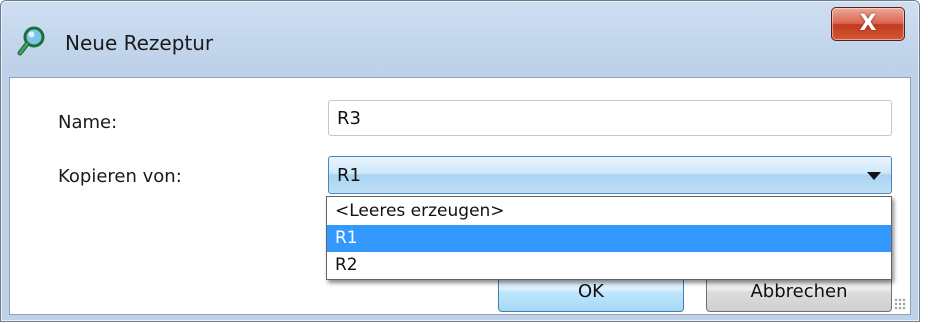 This screenshot has width=928, height=324. I want to click on magnifier-icon, so click(32, 41).